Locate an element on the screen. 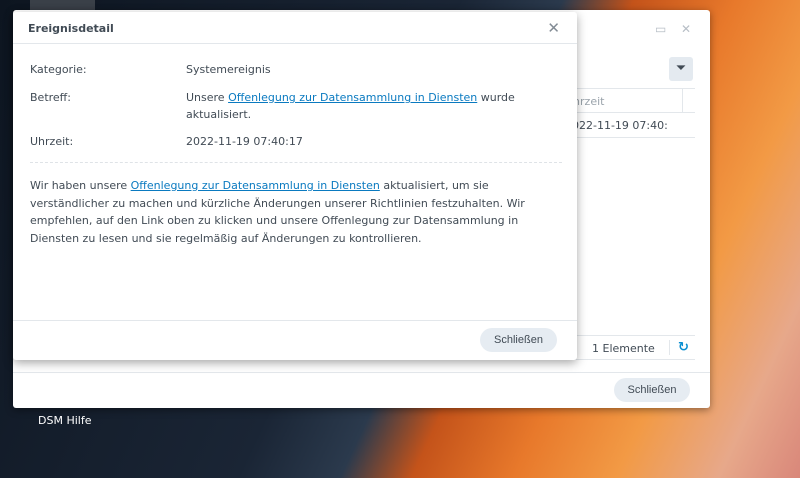 The height and width of the screenshot is (478, 800). dsm-help-desktop-icon: DSM Hilfe is located at coordinates (64, 420).